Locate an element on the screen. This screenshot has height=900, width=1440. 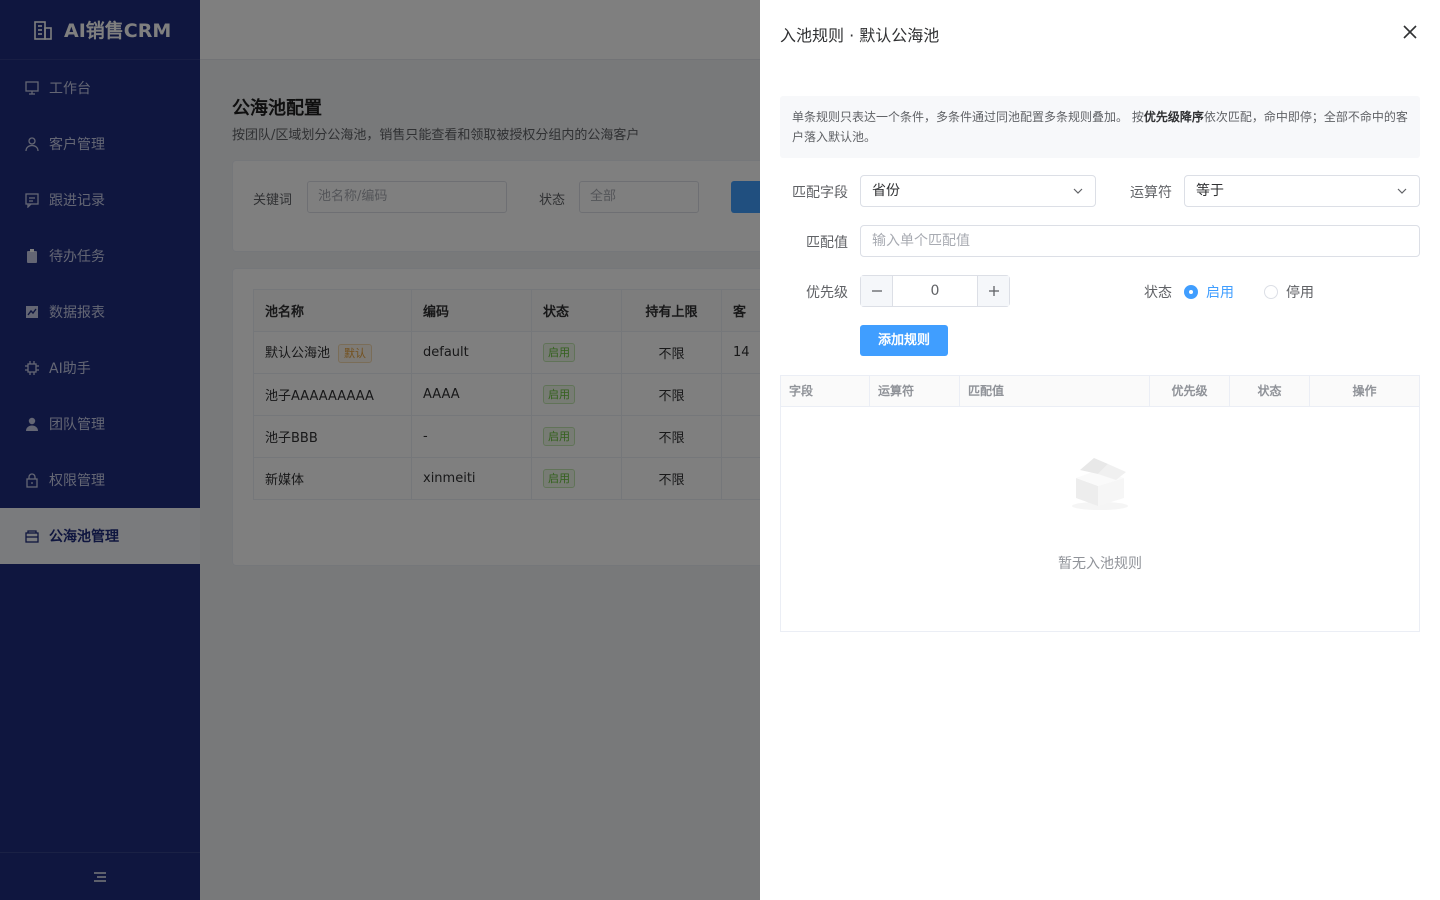
empty-box-icon is located at coordinates (1100, 484).